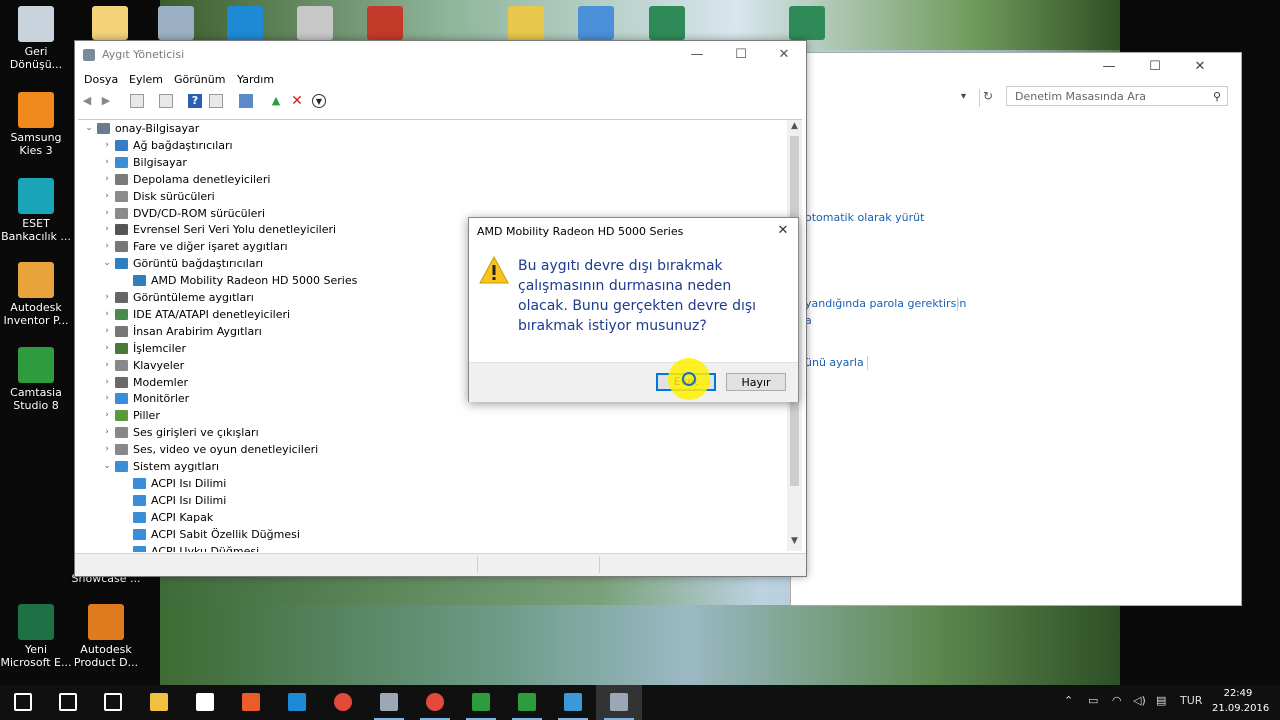  Describe the element at coordinates (440, 55) in the screenshot. I see `title-bar: Aygıt Yöneticisi — ☐ ✕` at that location.